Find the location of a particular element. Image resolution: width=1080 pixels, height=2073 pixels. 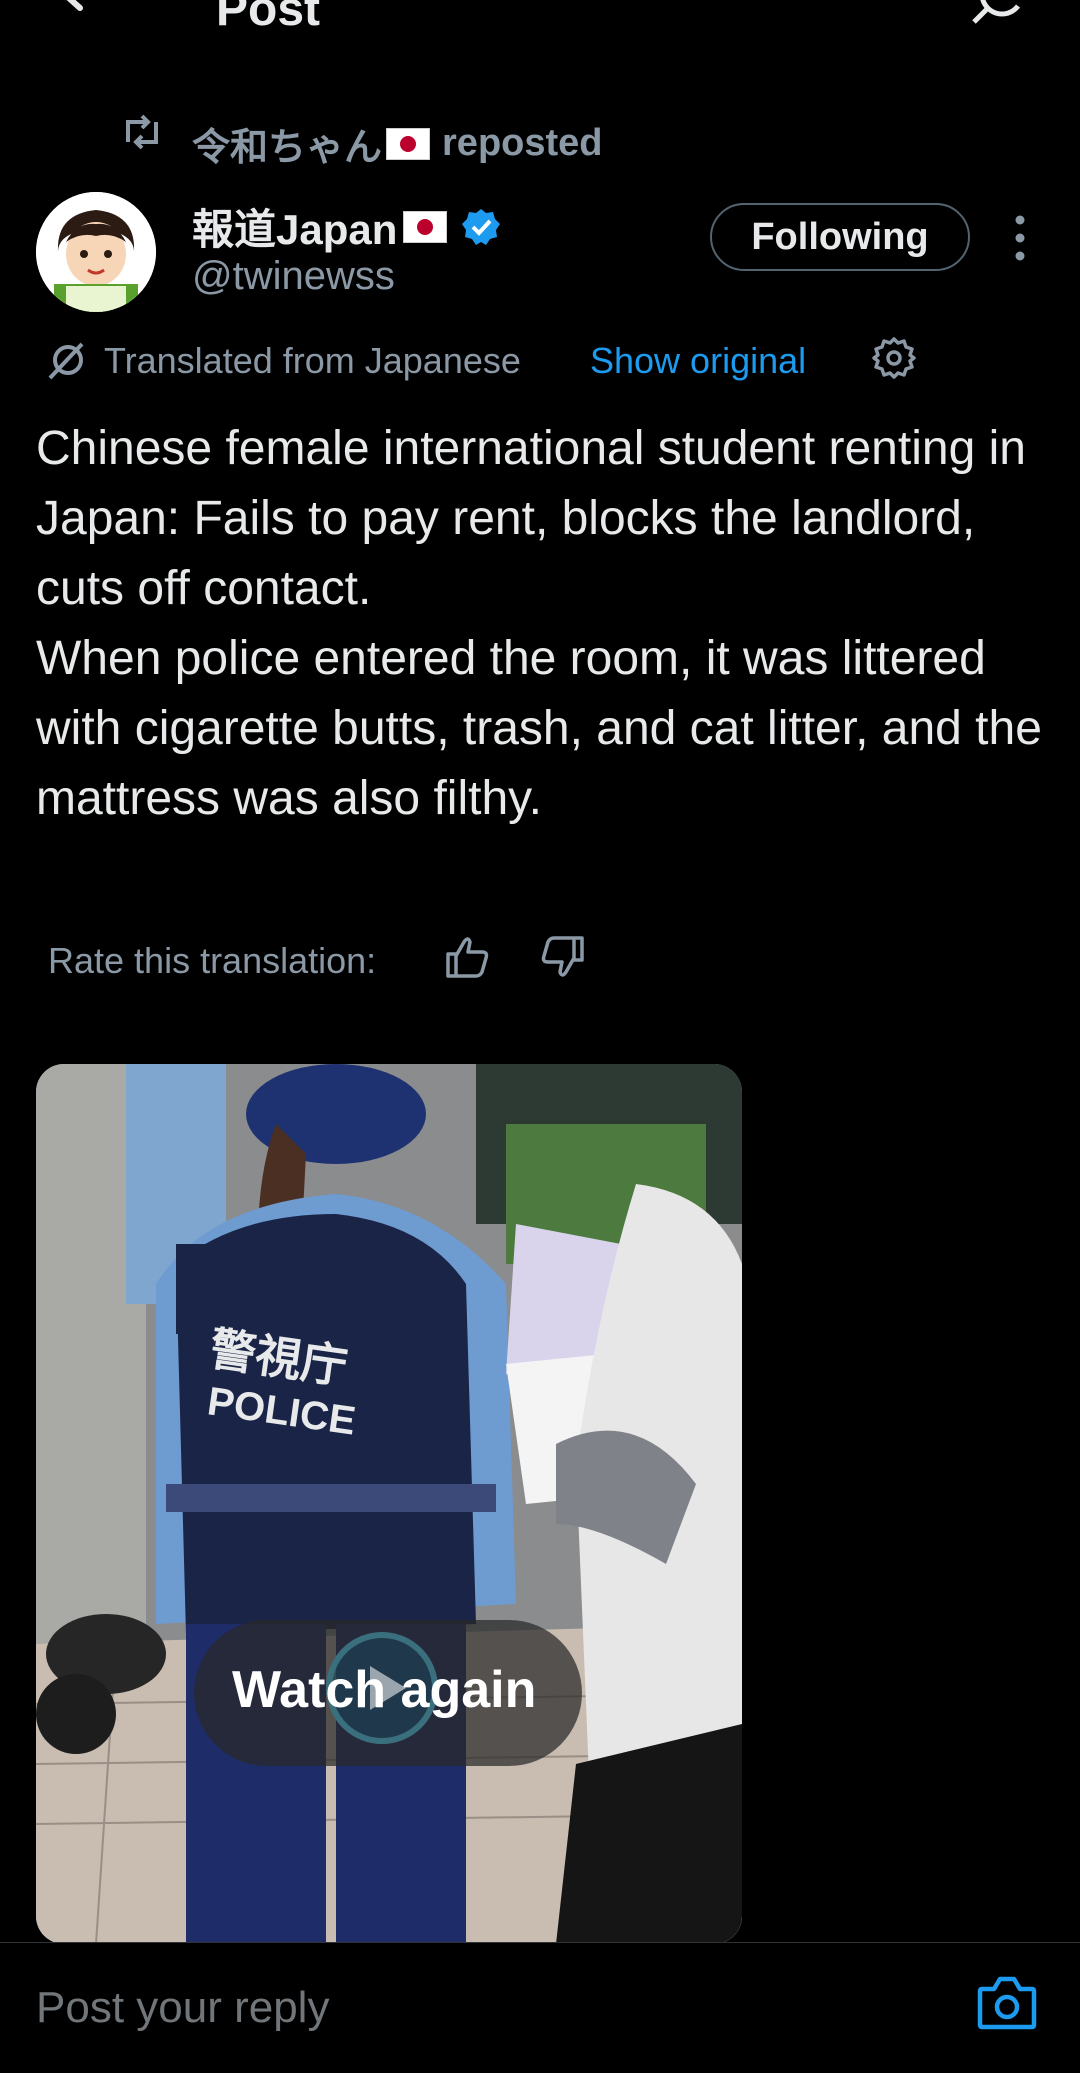

more-icon is located at coordinates (1020, 238).